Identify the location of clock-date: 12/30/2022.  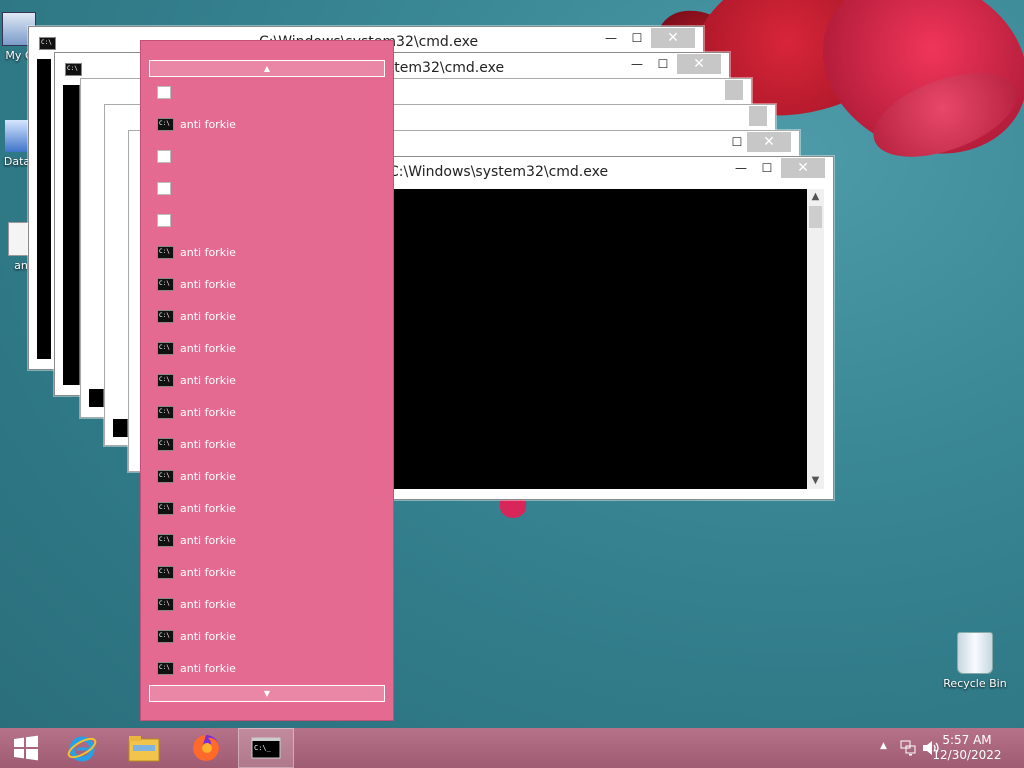
(967, 755).